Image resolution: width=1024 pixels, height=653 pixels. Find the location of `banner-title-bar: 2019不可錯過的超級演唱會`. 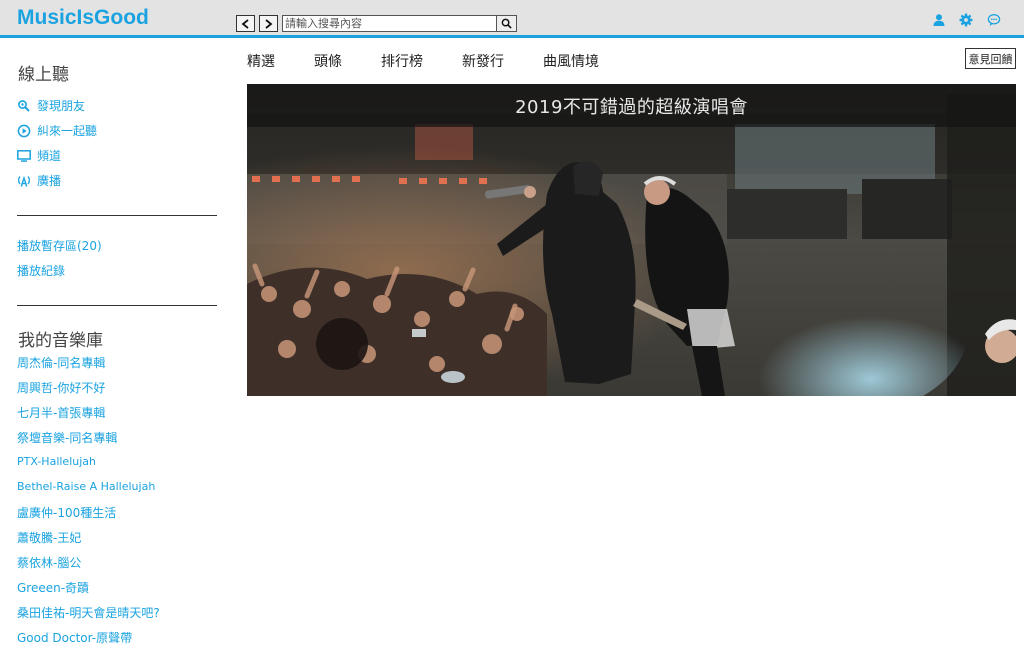

banner-title-bar: 2019不可錯過的超級演唱會 is located at coordinates (631, 105).